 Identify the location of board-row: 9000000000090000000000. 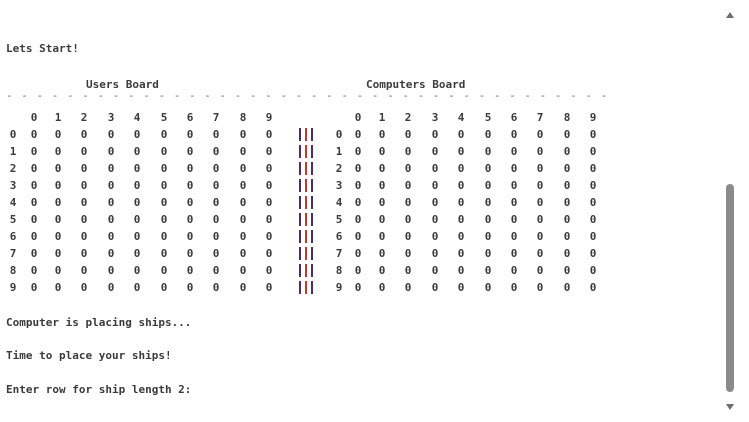
(311, 287).